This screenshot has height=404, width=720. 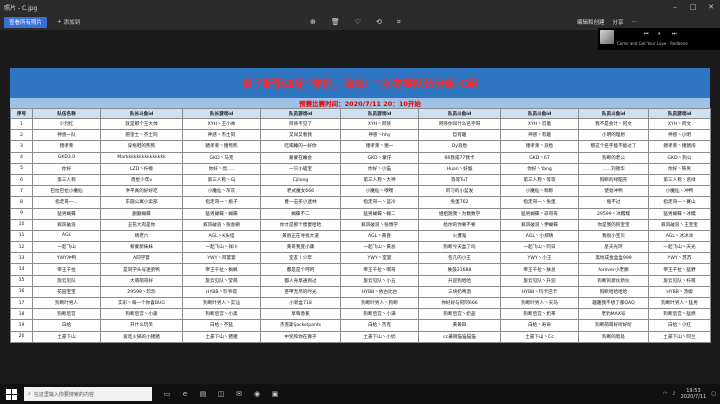 I want to click on photos-icon: ▣, so click(x=275, y=394).